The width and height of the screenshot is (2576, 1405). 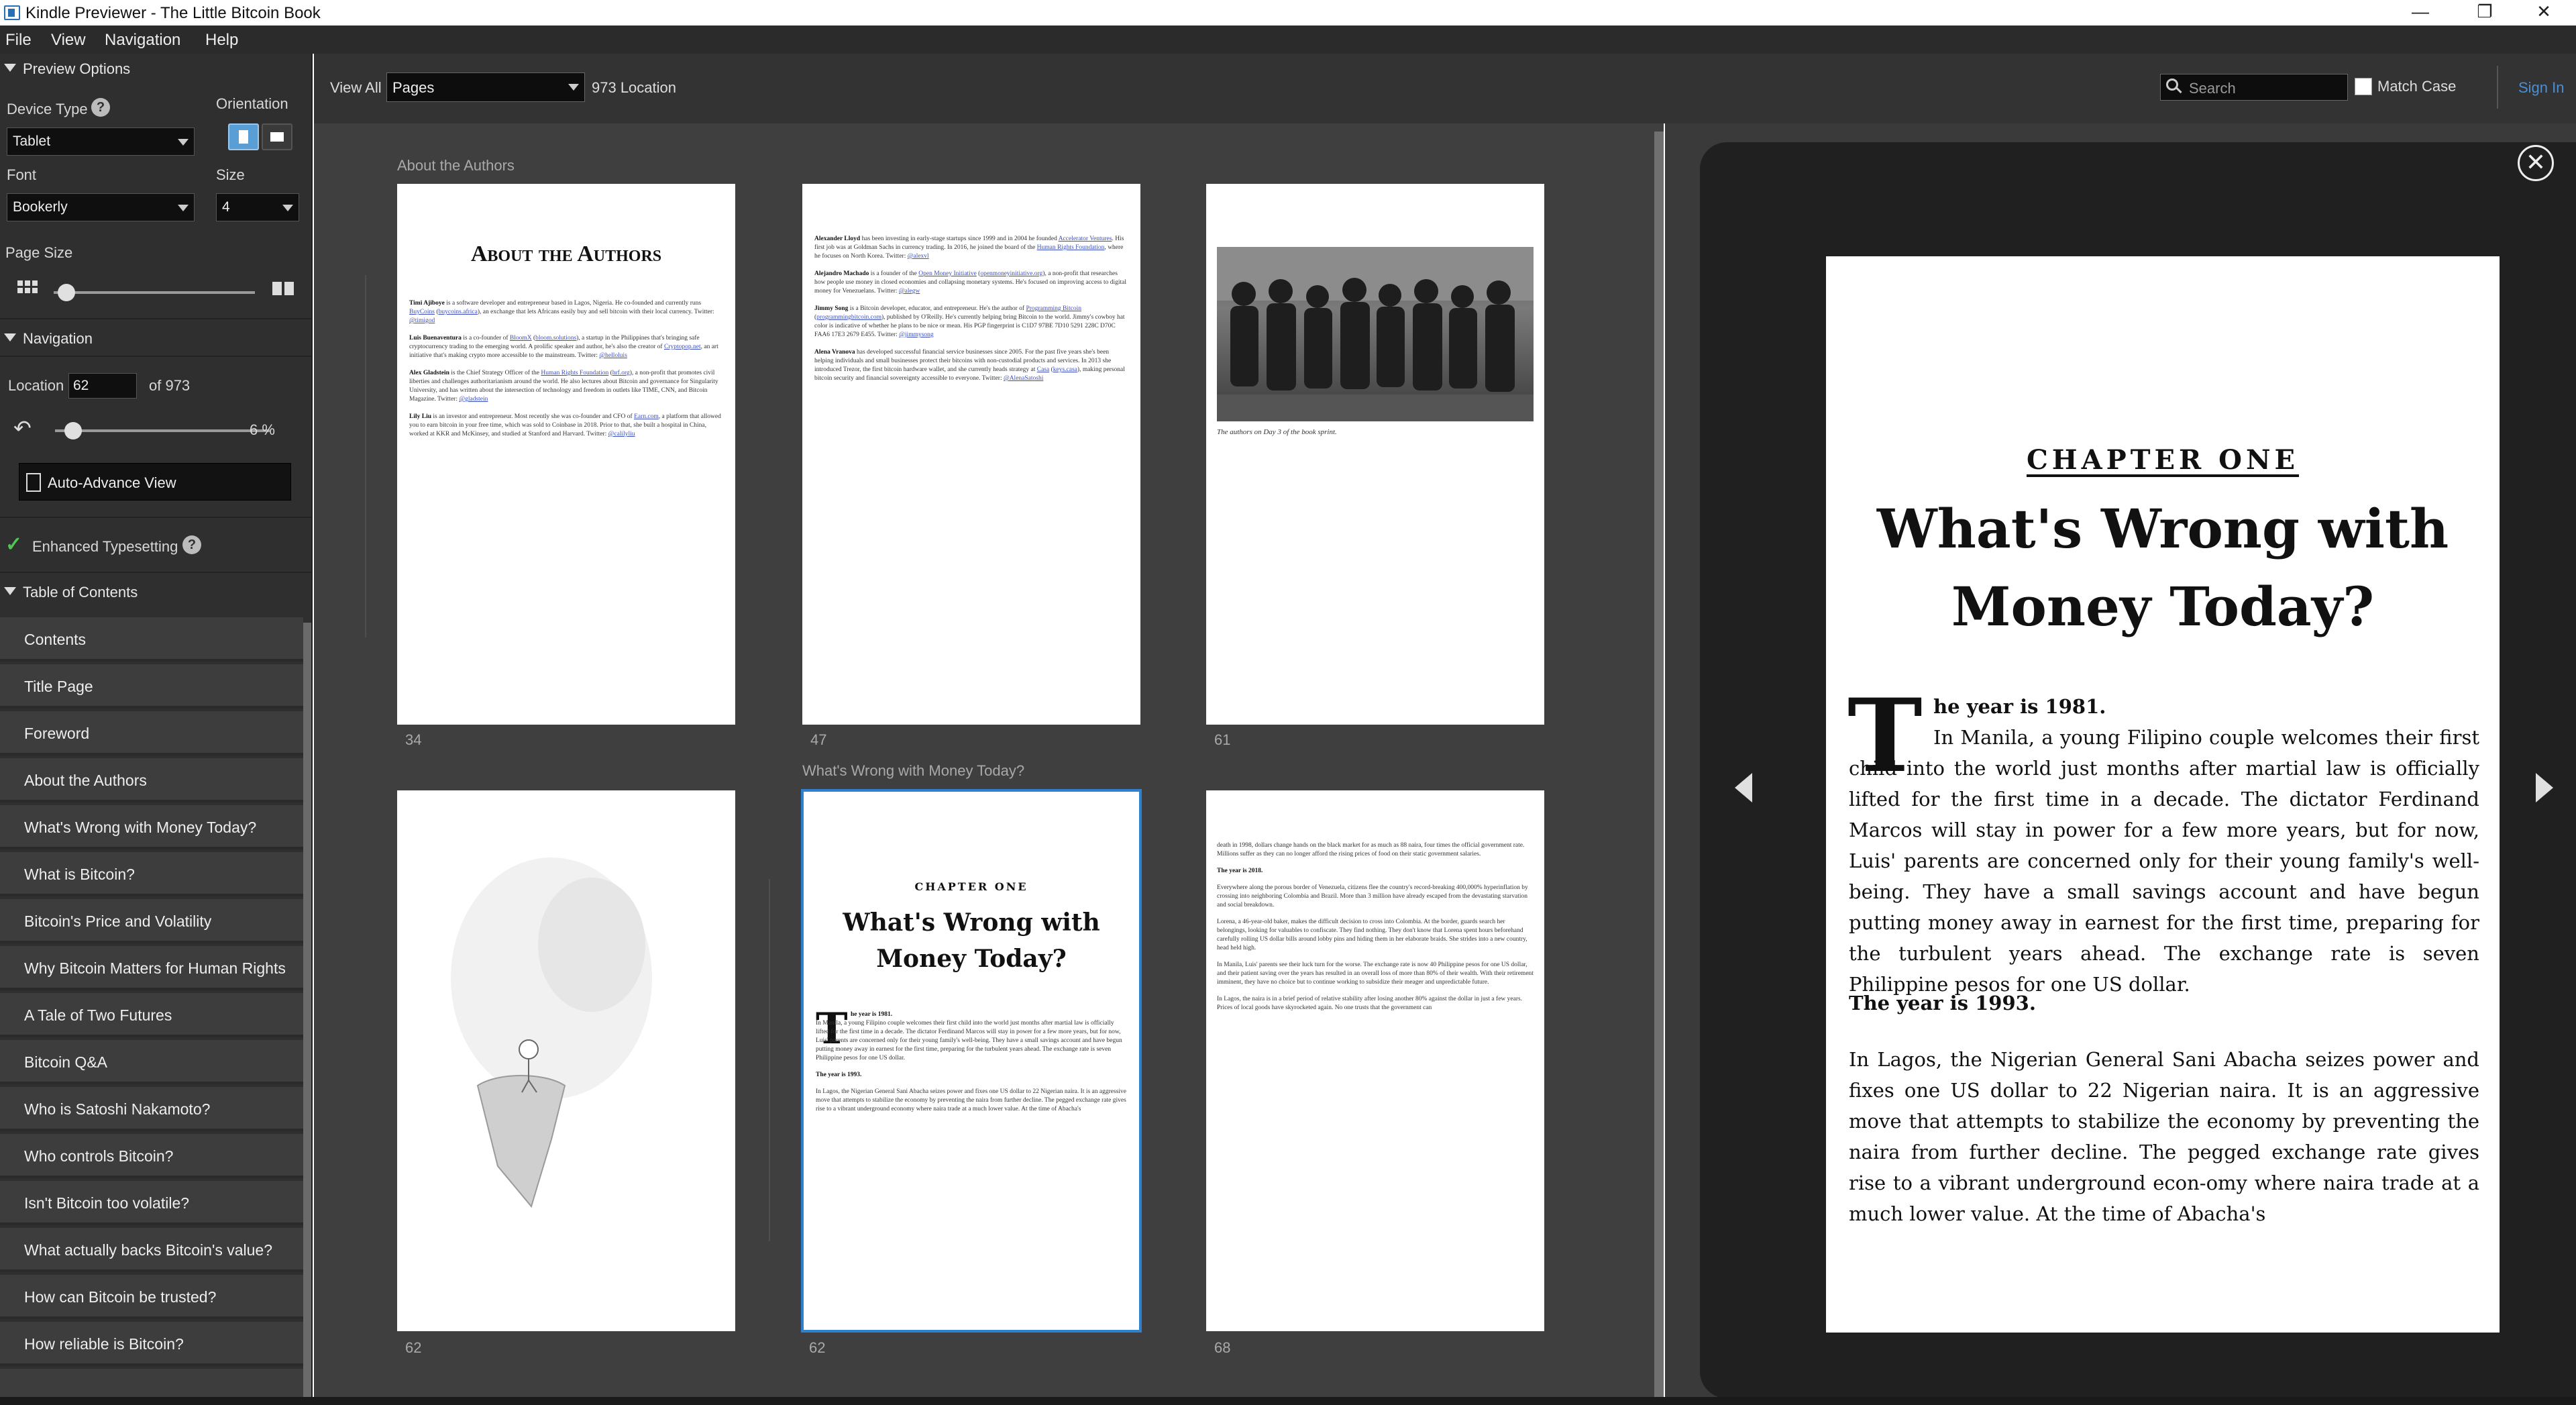 I want to click on menu-navigation: Navigation, so click(x=142, y=40).